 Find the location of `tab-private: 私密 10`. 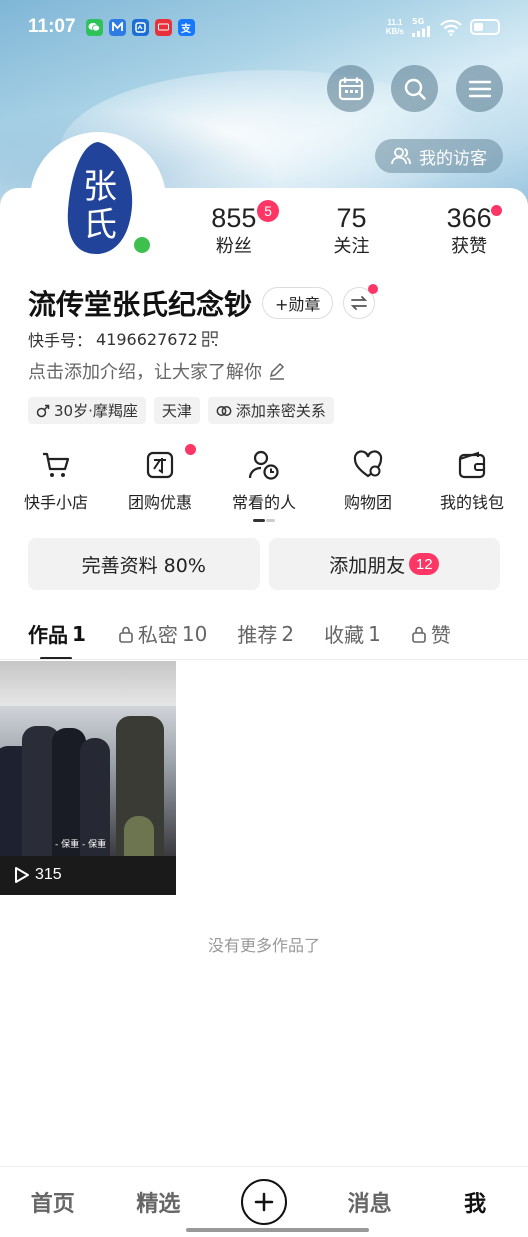

tab-private: 私密 10 is located at coordinates (162, 633).